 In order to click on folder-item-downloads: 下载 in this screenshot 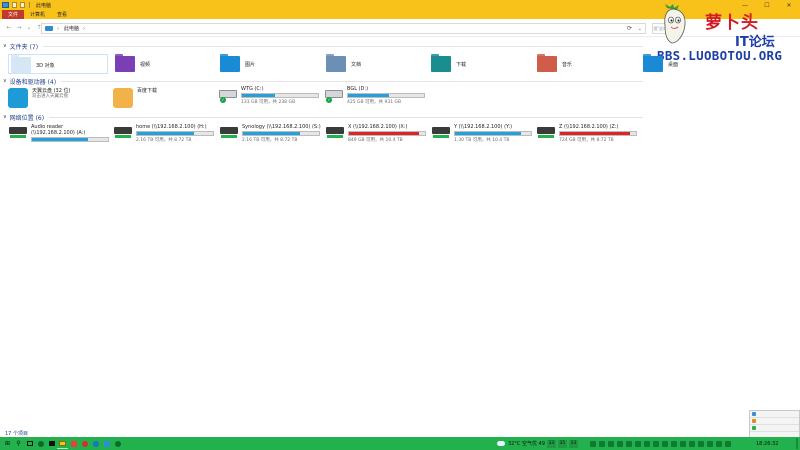, I will do `click(448, 63)`.